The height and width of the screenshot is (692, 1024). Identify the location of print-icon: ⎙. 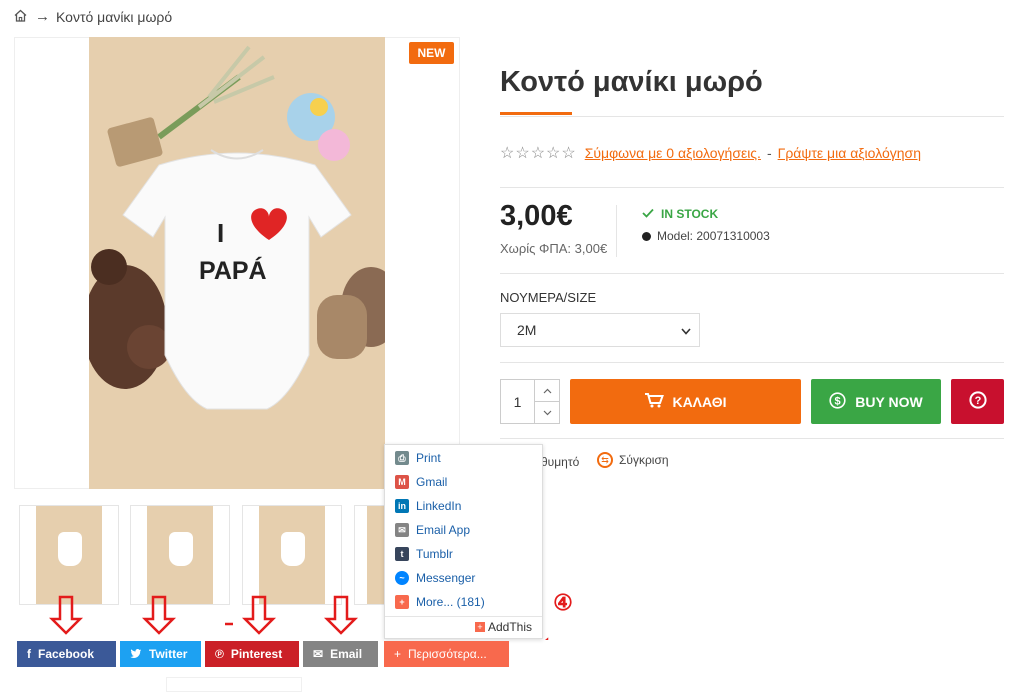
(402, 458).